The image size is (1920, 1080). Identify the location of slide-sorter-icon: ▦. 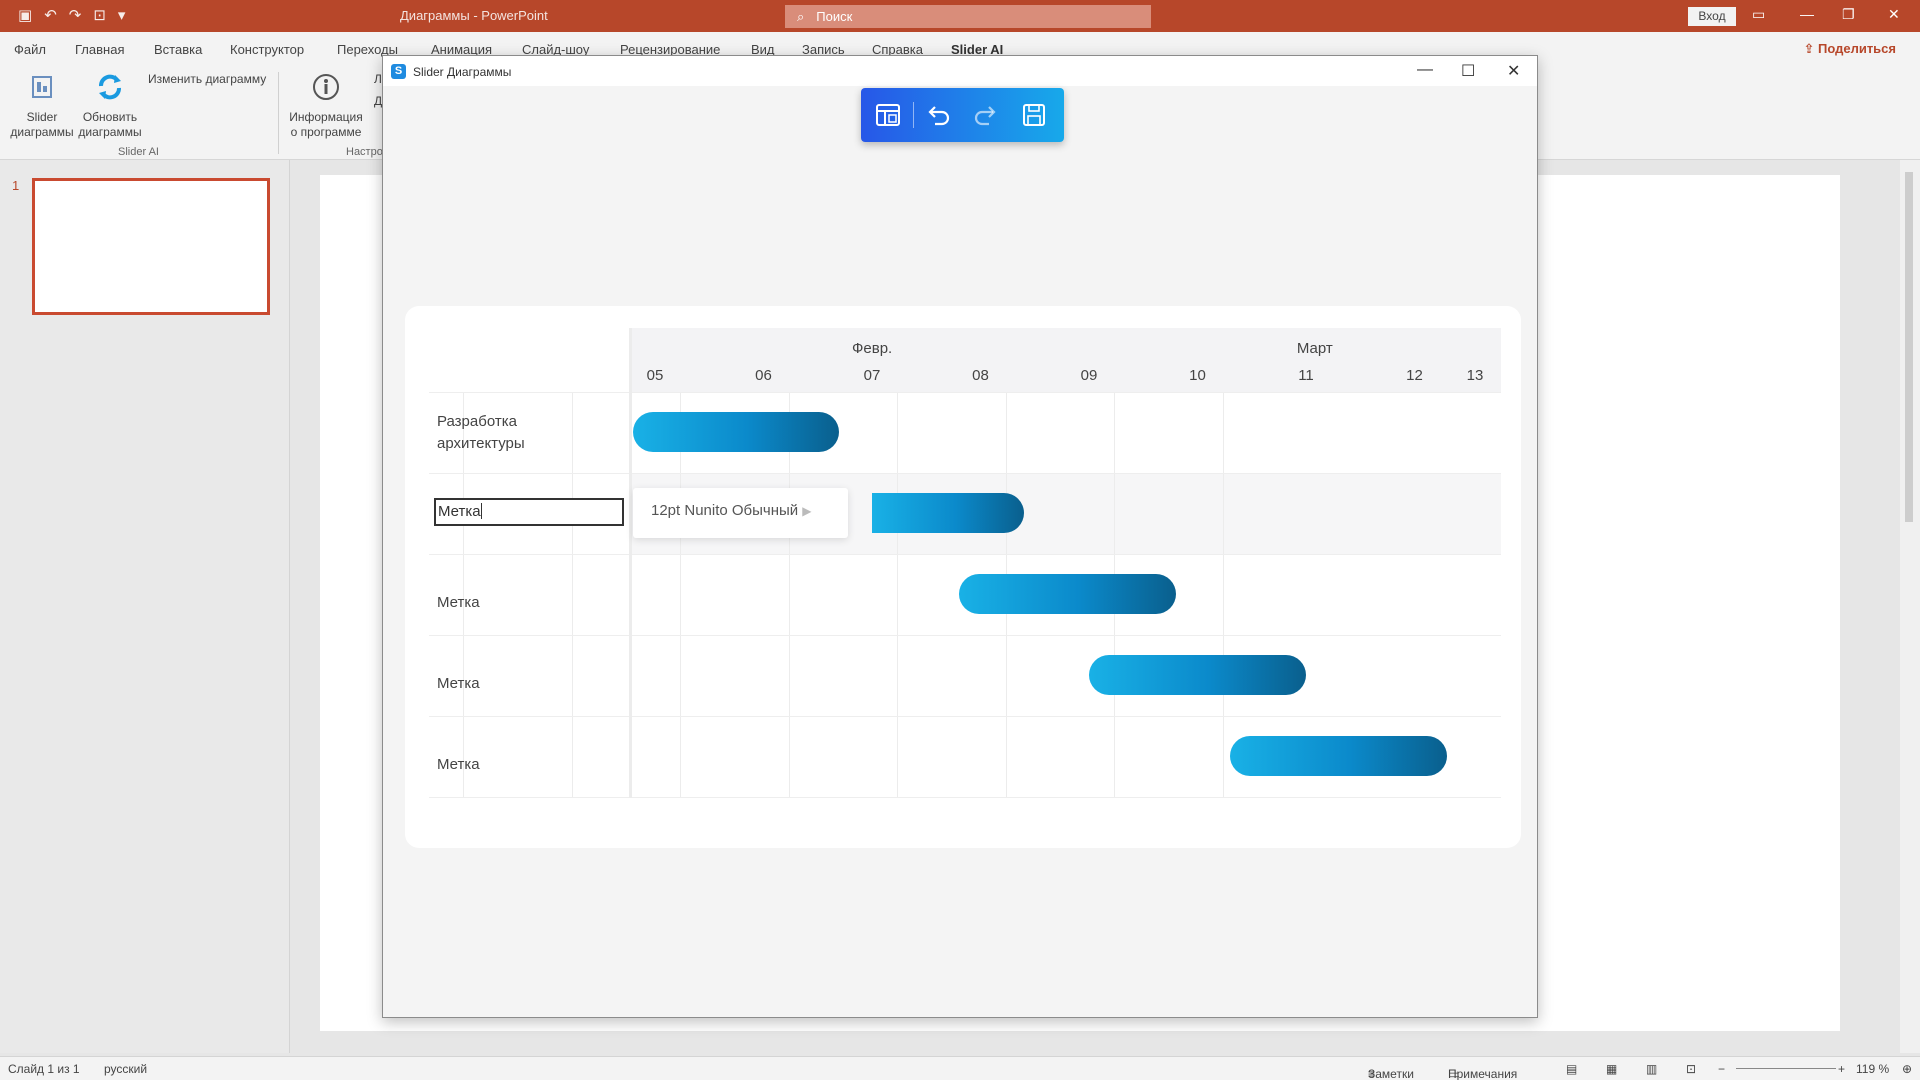
(1611, 1069).